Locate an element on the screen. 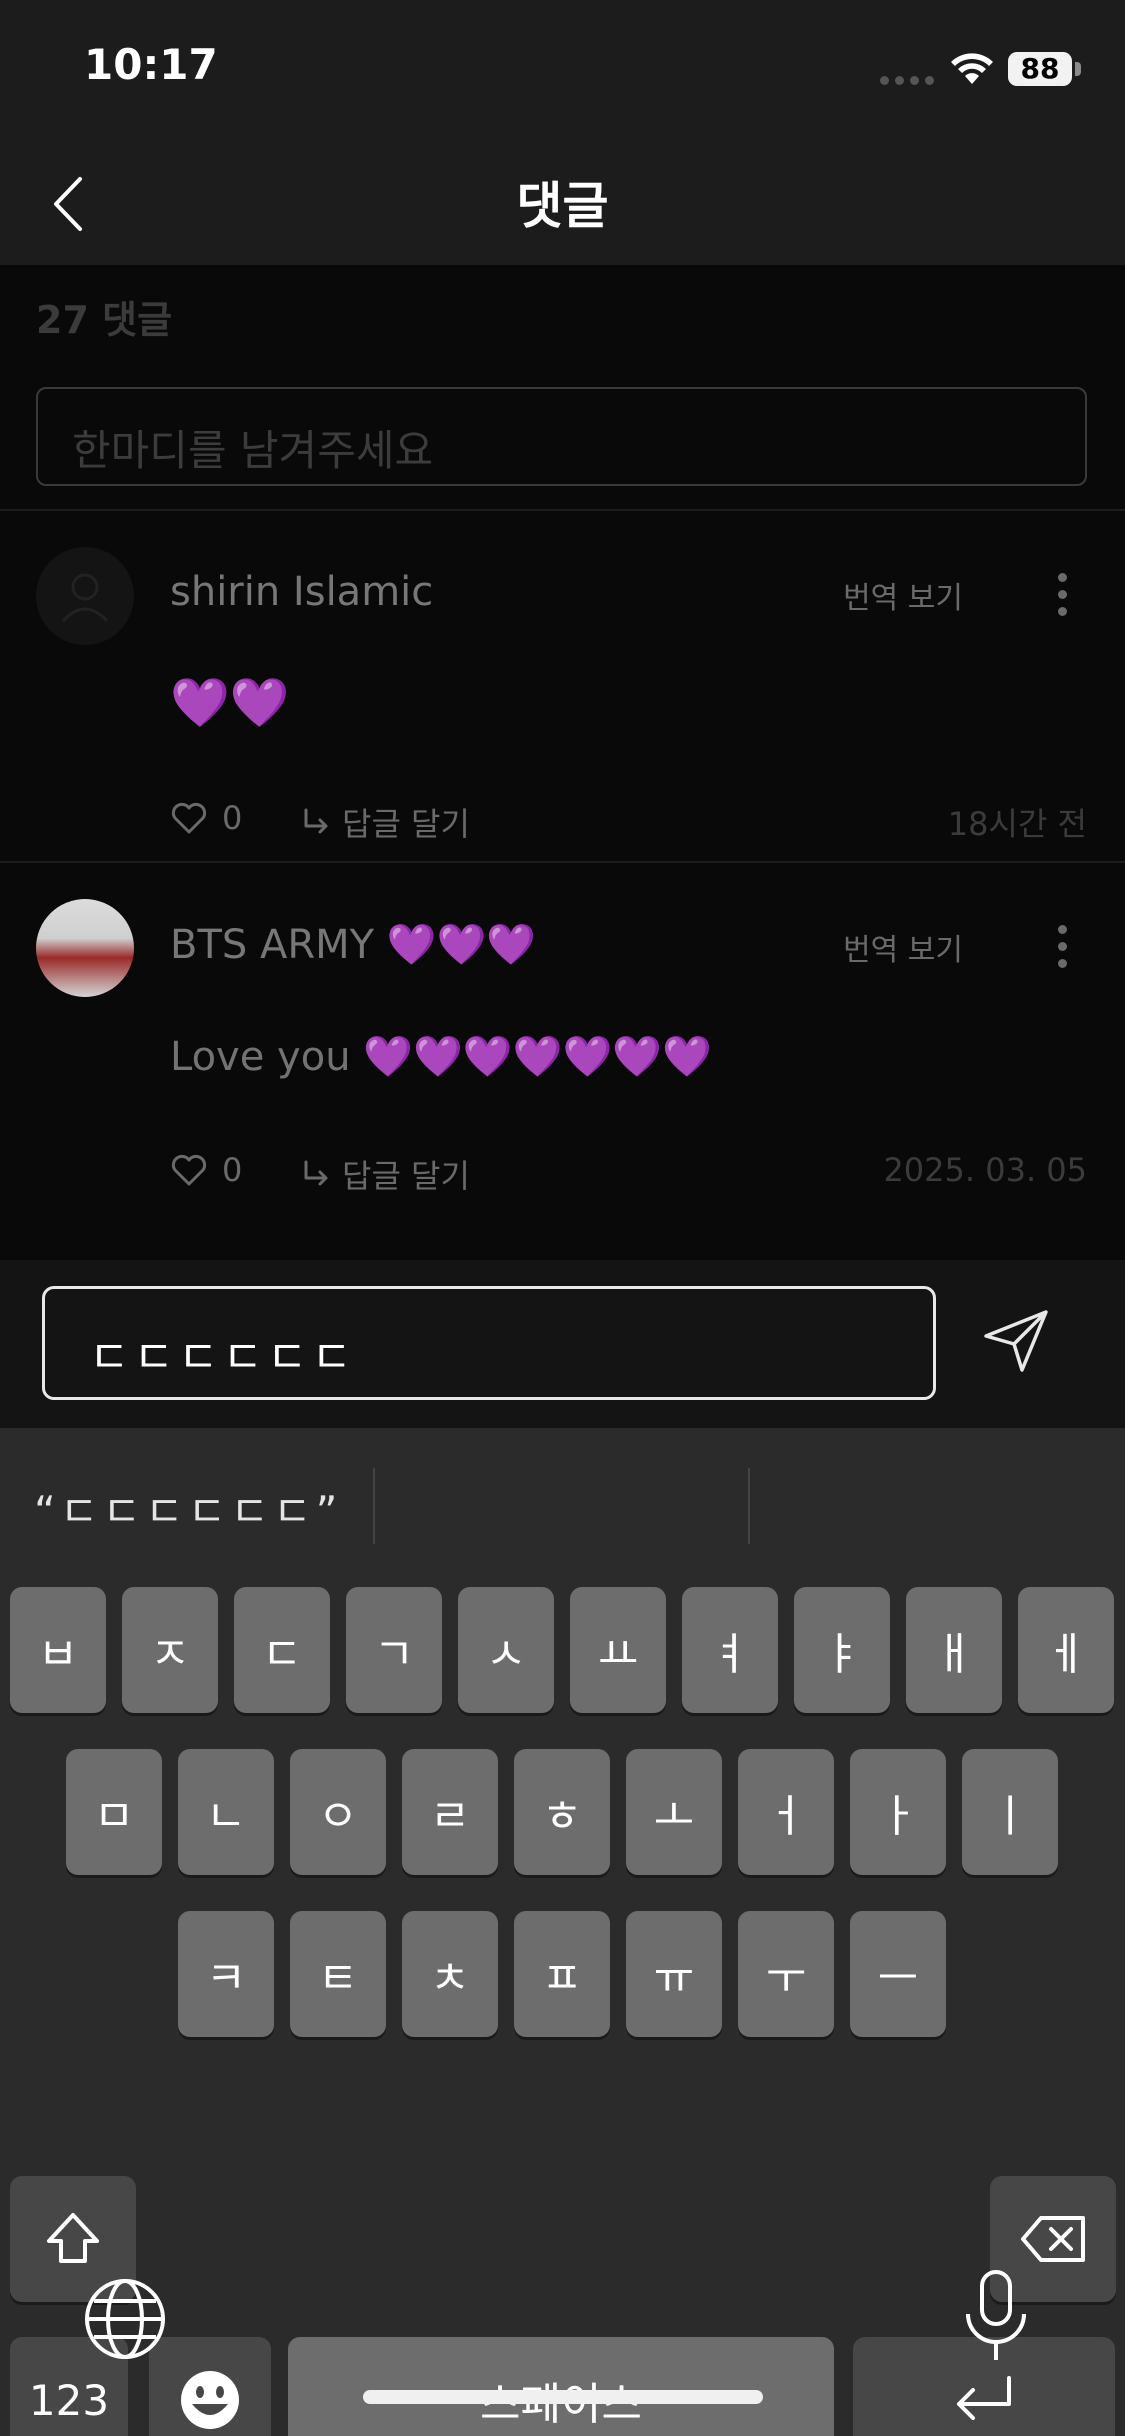 This screenshot has height=2436, width=1125. key-row1-6: ㅕ is located at coordinates (730, 1650).